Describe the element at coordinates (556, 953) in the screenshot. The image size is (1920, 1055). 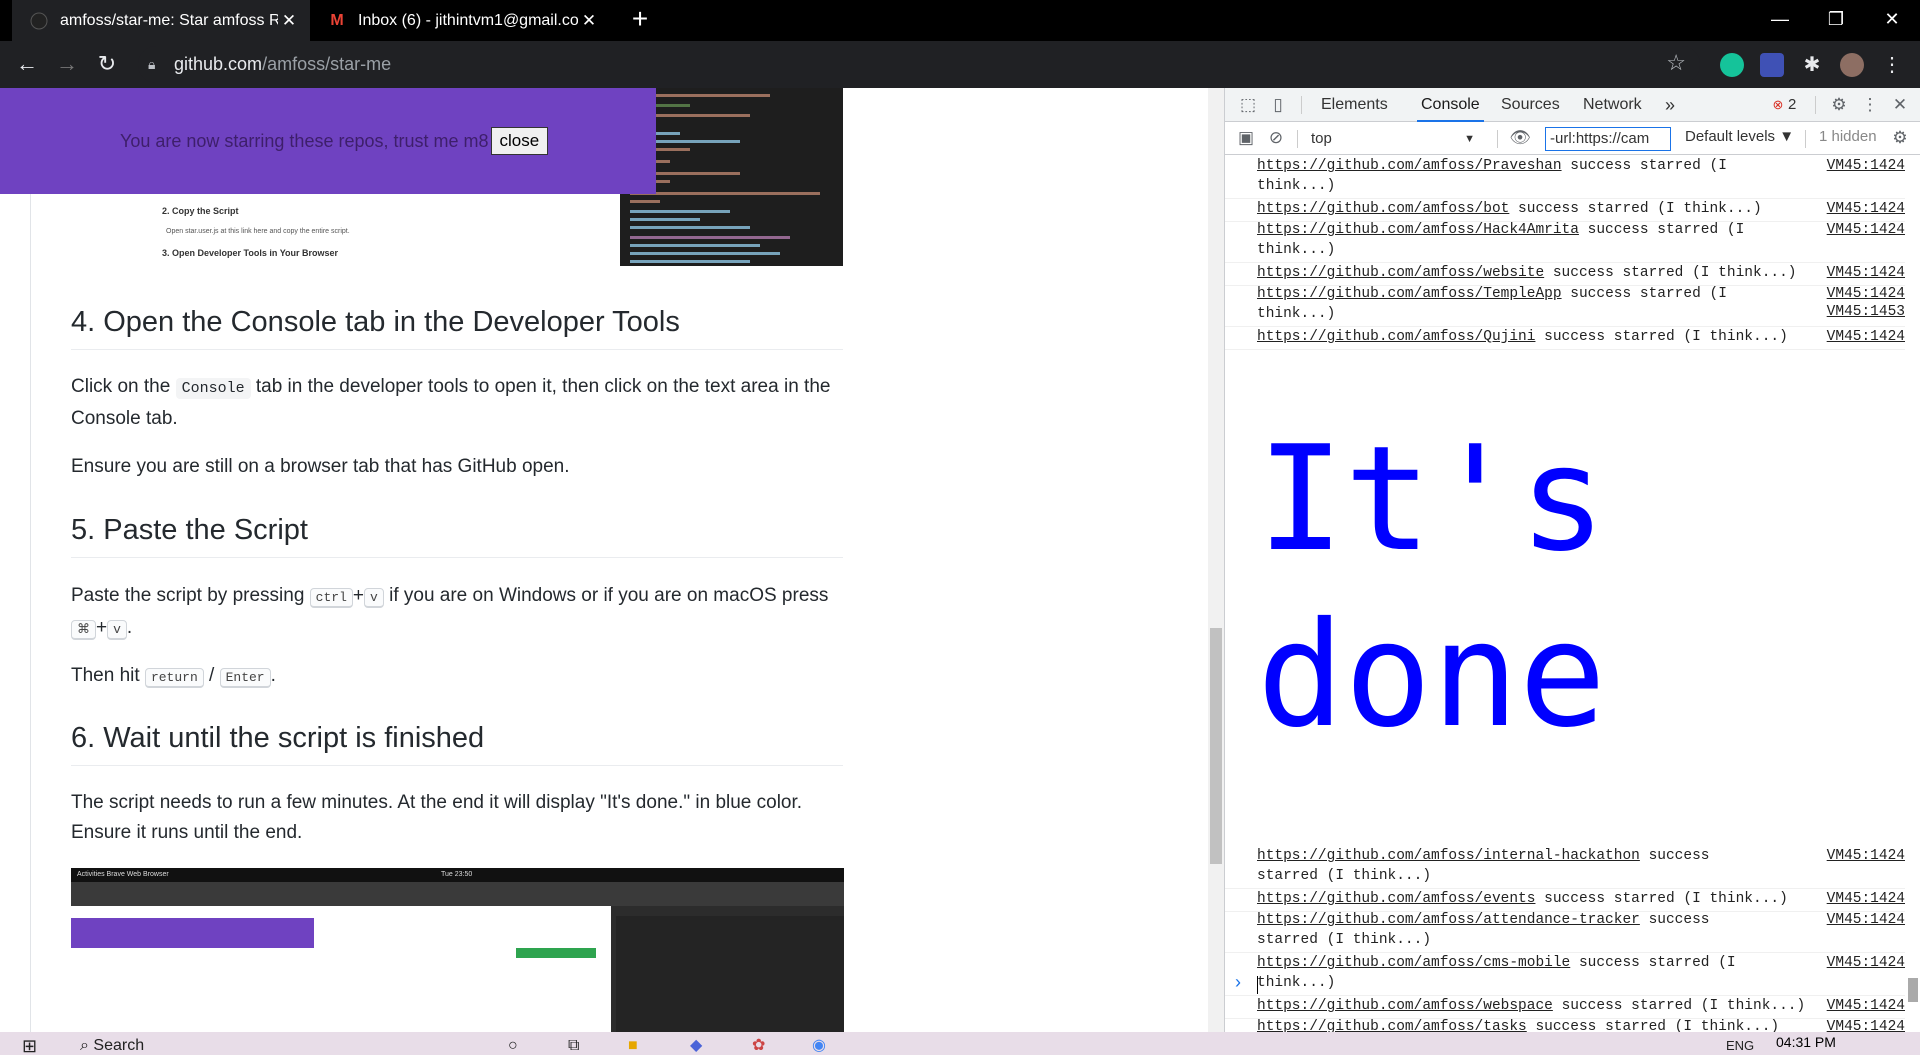
I see `screenshot-clone-button` at that location.